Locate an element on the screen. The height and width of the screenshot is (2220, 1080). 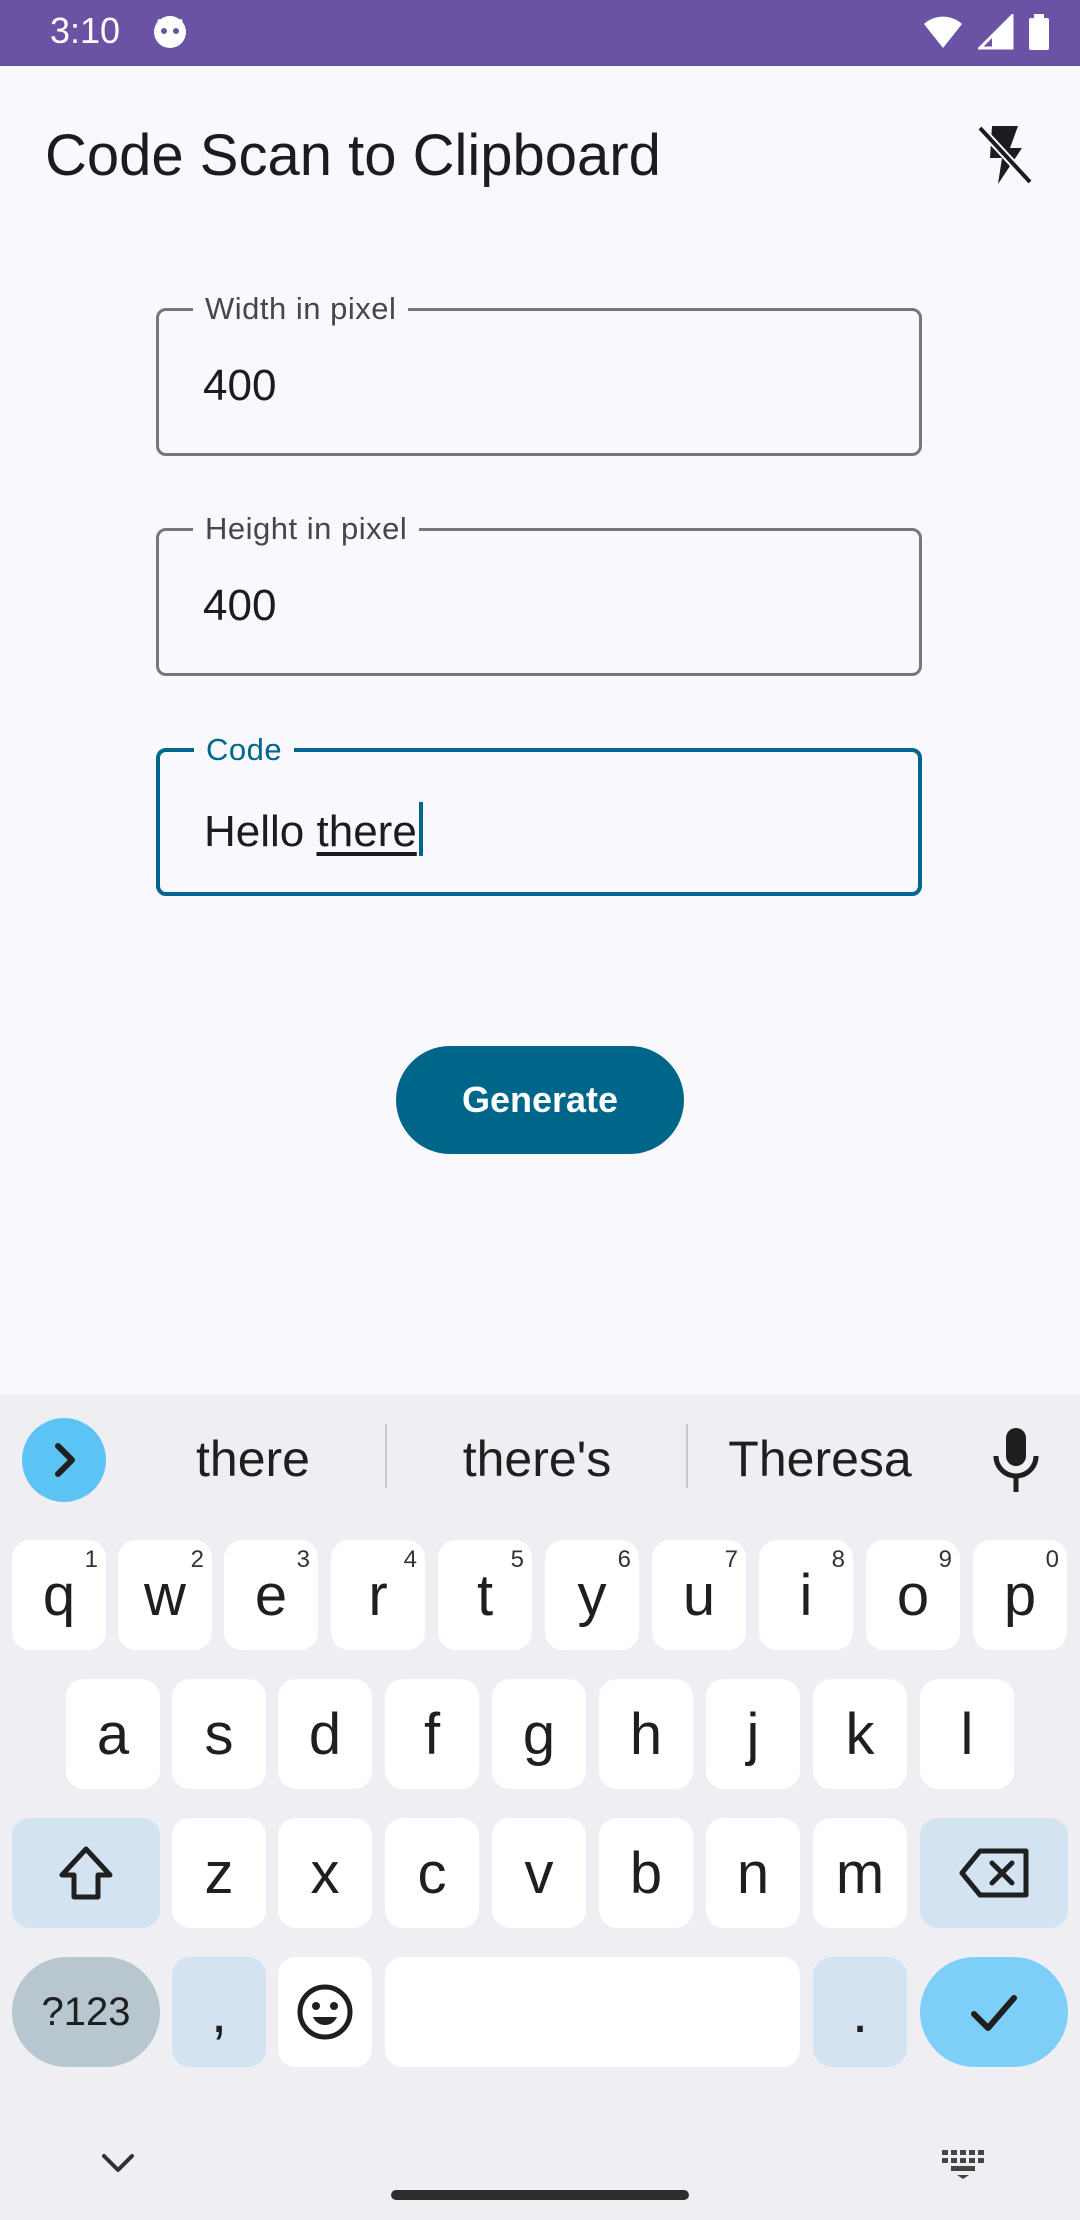
composing-text: there is located at coordinates (366, 831).